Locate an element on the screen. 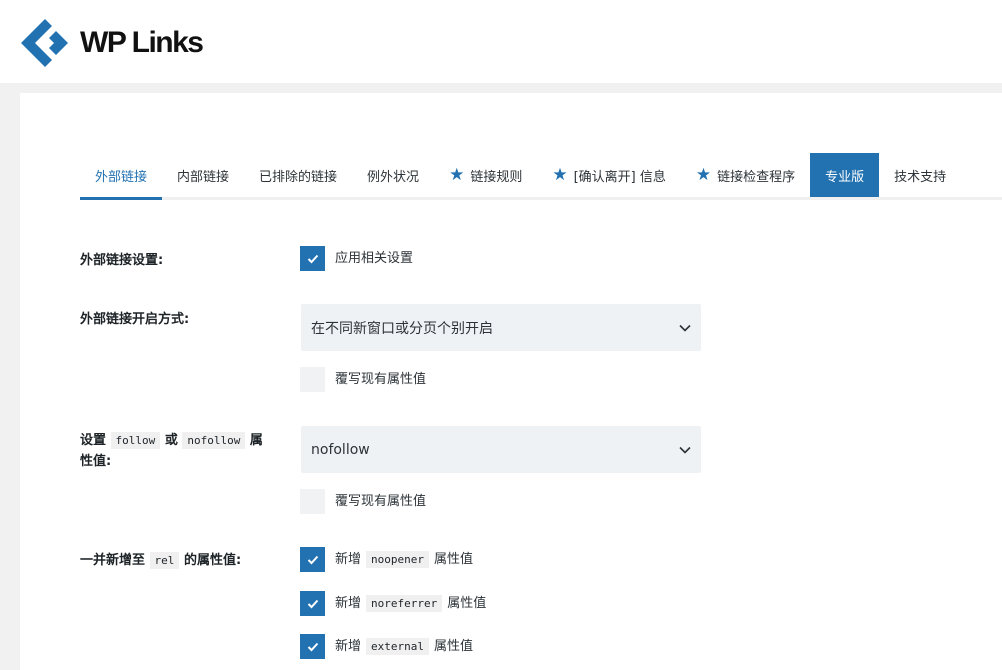  external-label: 新增 external 属性值 is located at coordinates (404, 646).